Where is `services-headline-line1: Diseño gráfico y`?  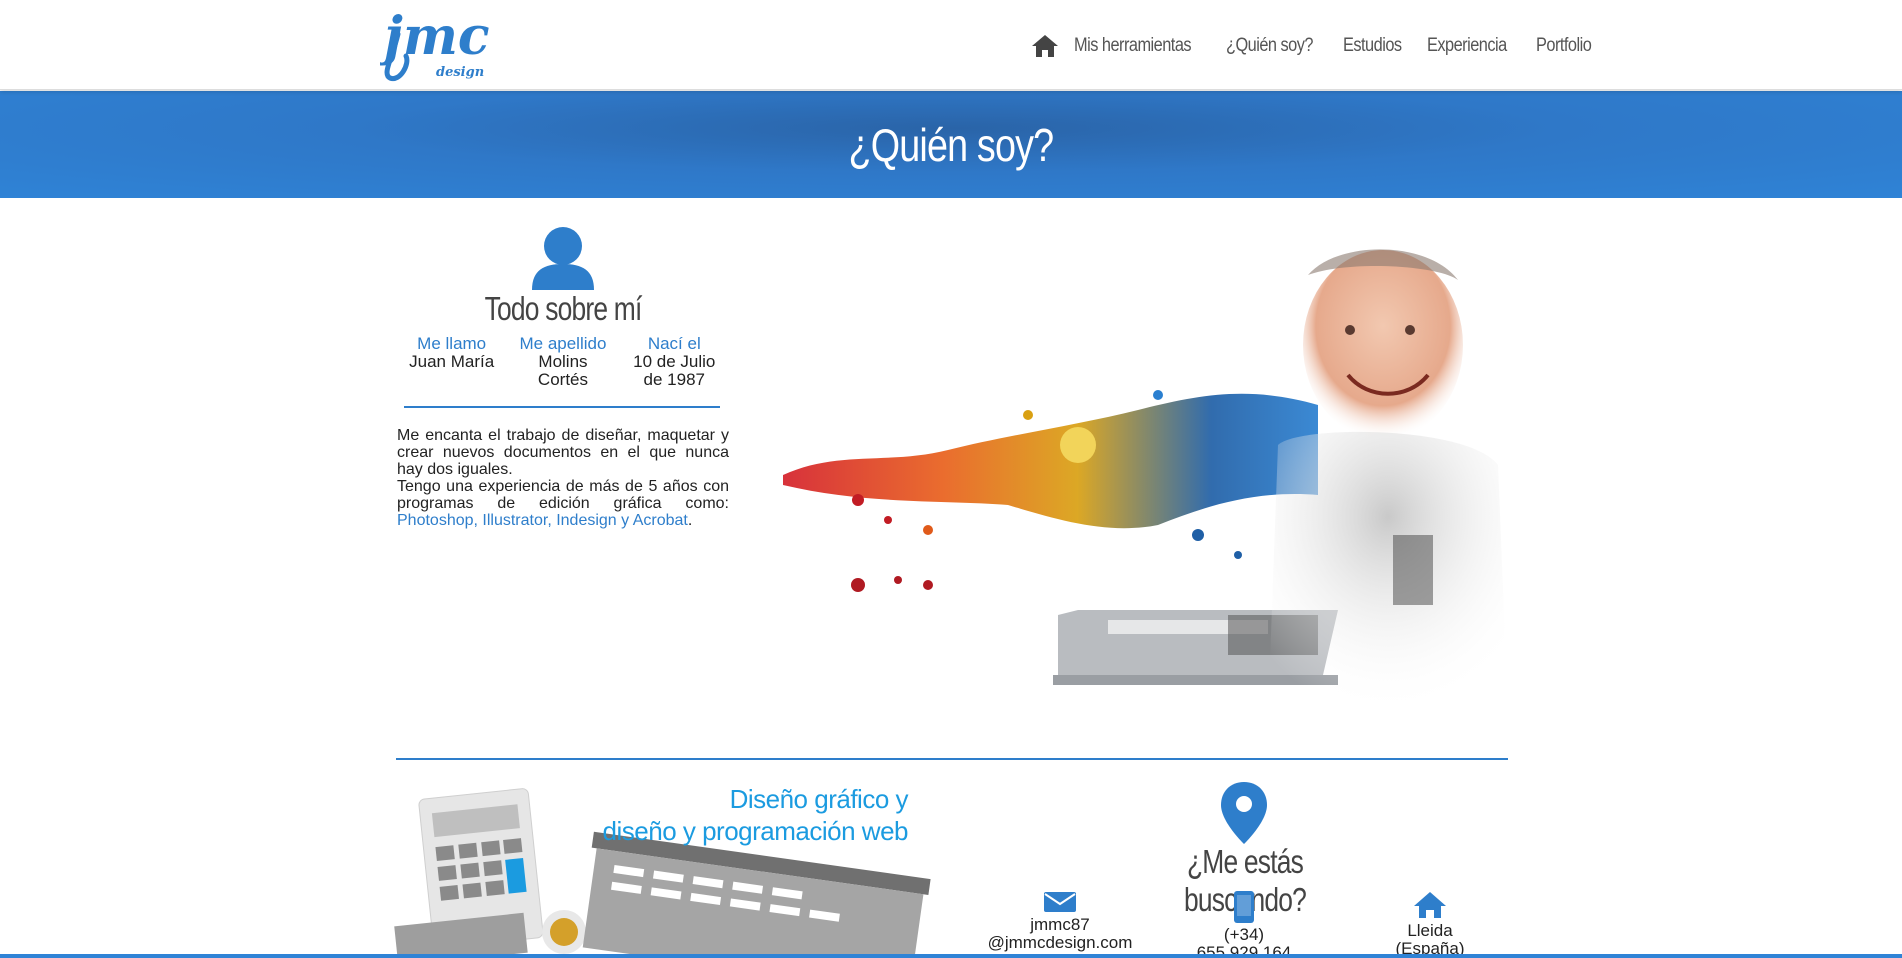 services-headline-line1: Diseño gráfico y is located at coordinates (819, 799).